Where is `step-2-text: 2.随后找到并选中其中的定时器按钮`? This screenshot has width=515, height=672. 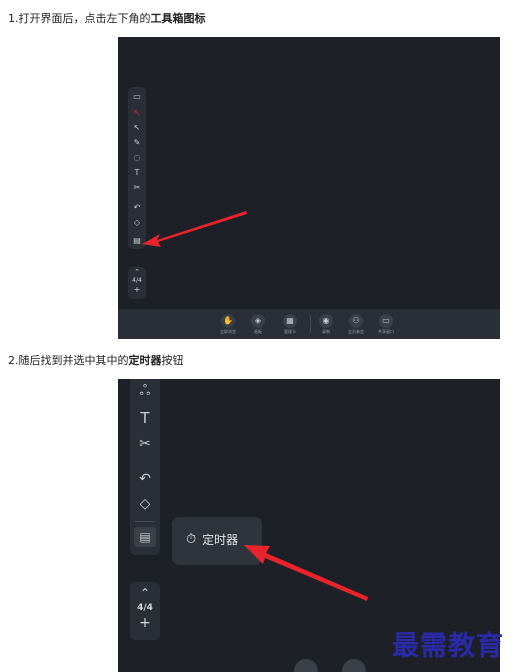
step-2-text: 2.随后找到并选中其中的定时器按钮 is located at coordinates (96, 360).